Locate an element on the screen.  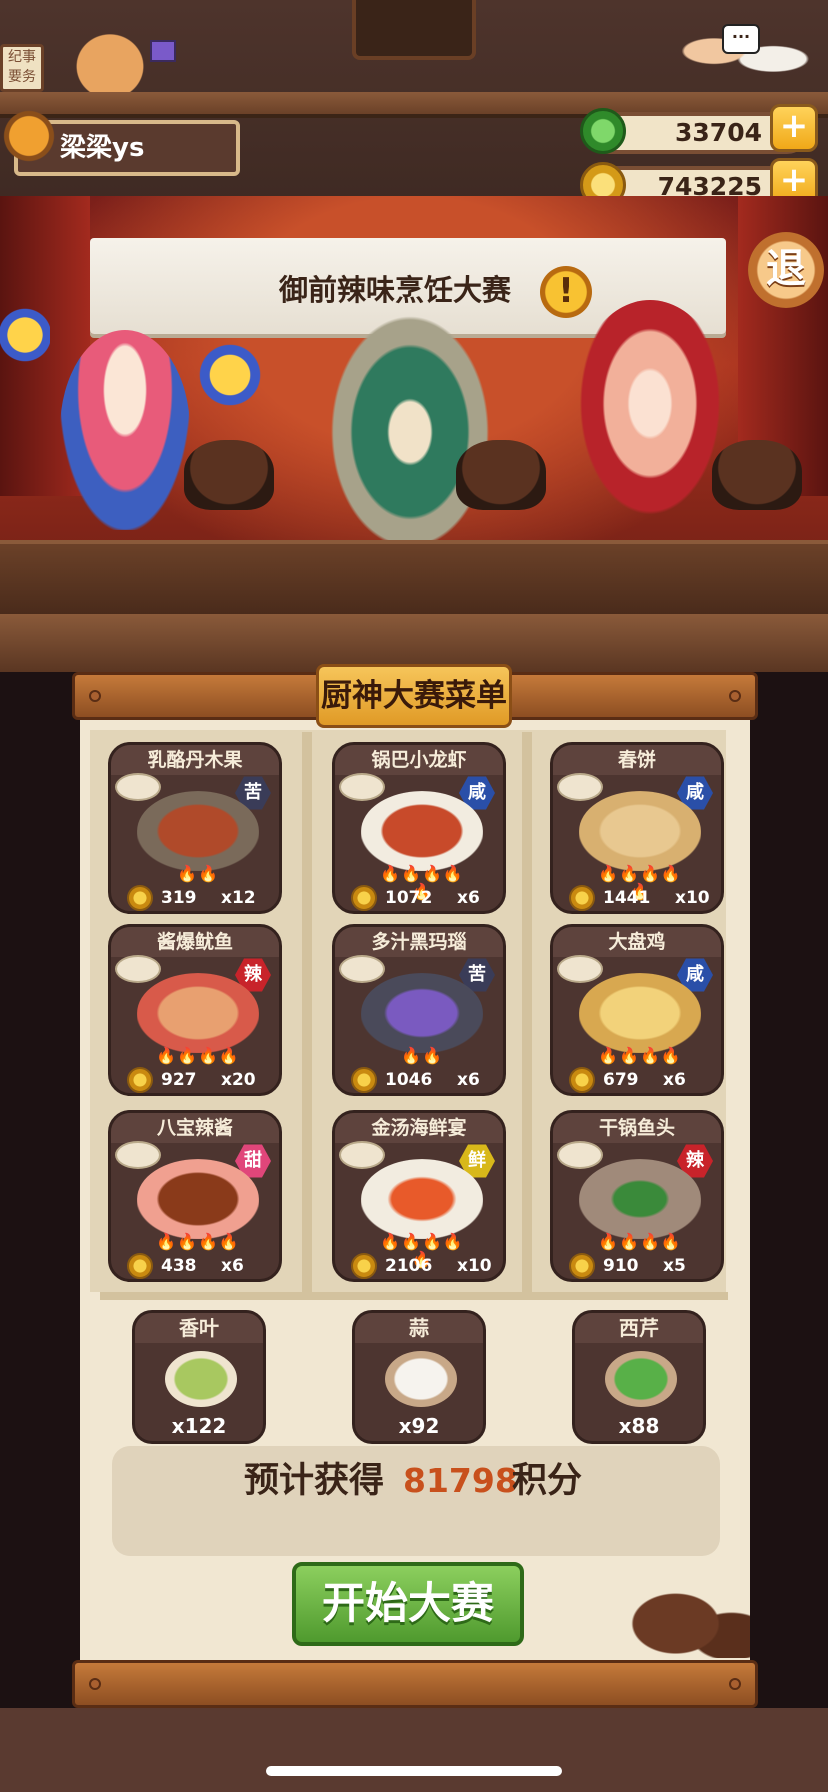
ingredient-card: 蒜 x92 is located at coordinates (419, 1377).